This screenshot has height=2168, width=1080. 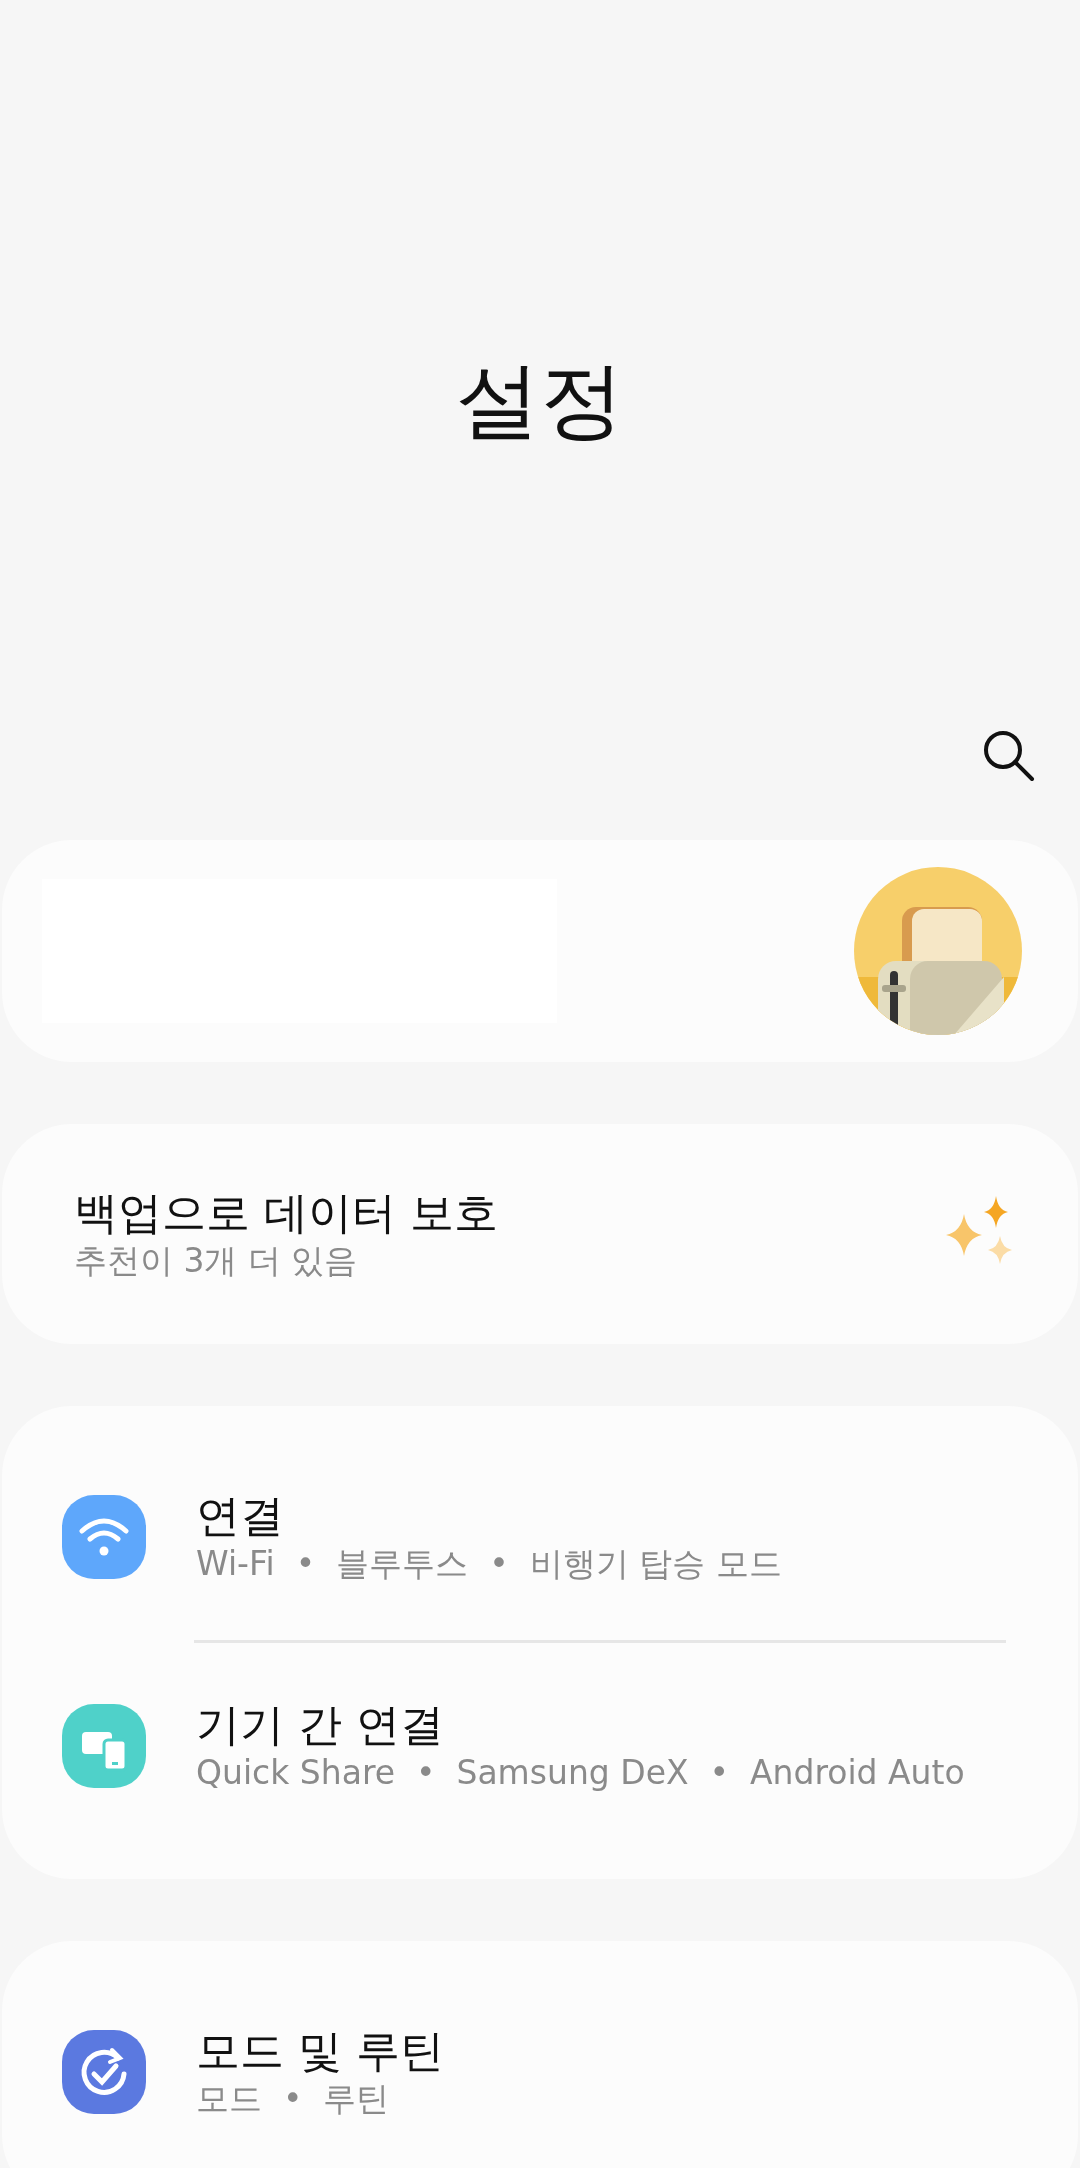 What do you see at coordinates (540, 1234) in the screenshot?
I see `suggestion-card: 백업으로 데이터 보호 추천이 3개 더 있음` at bounding box center [540, 1234].